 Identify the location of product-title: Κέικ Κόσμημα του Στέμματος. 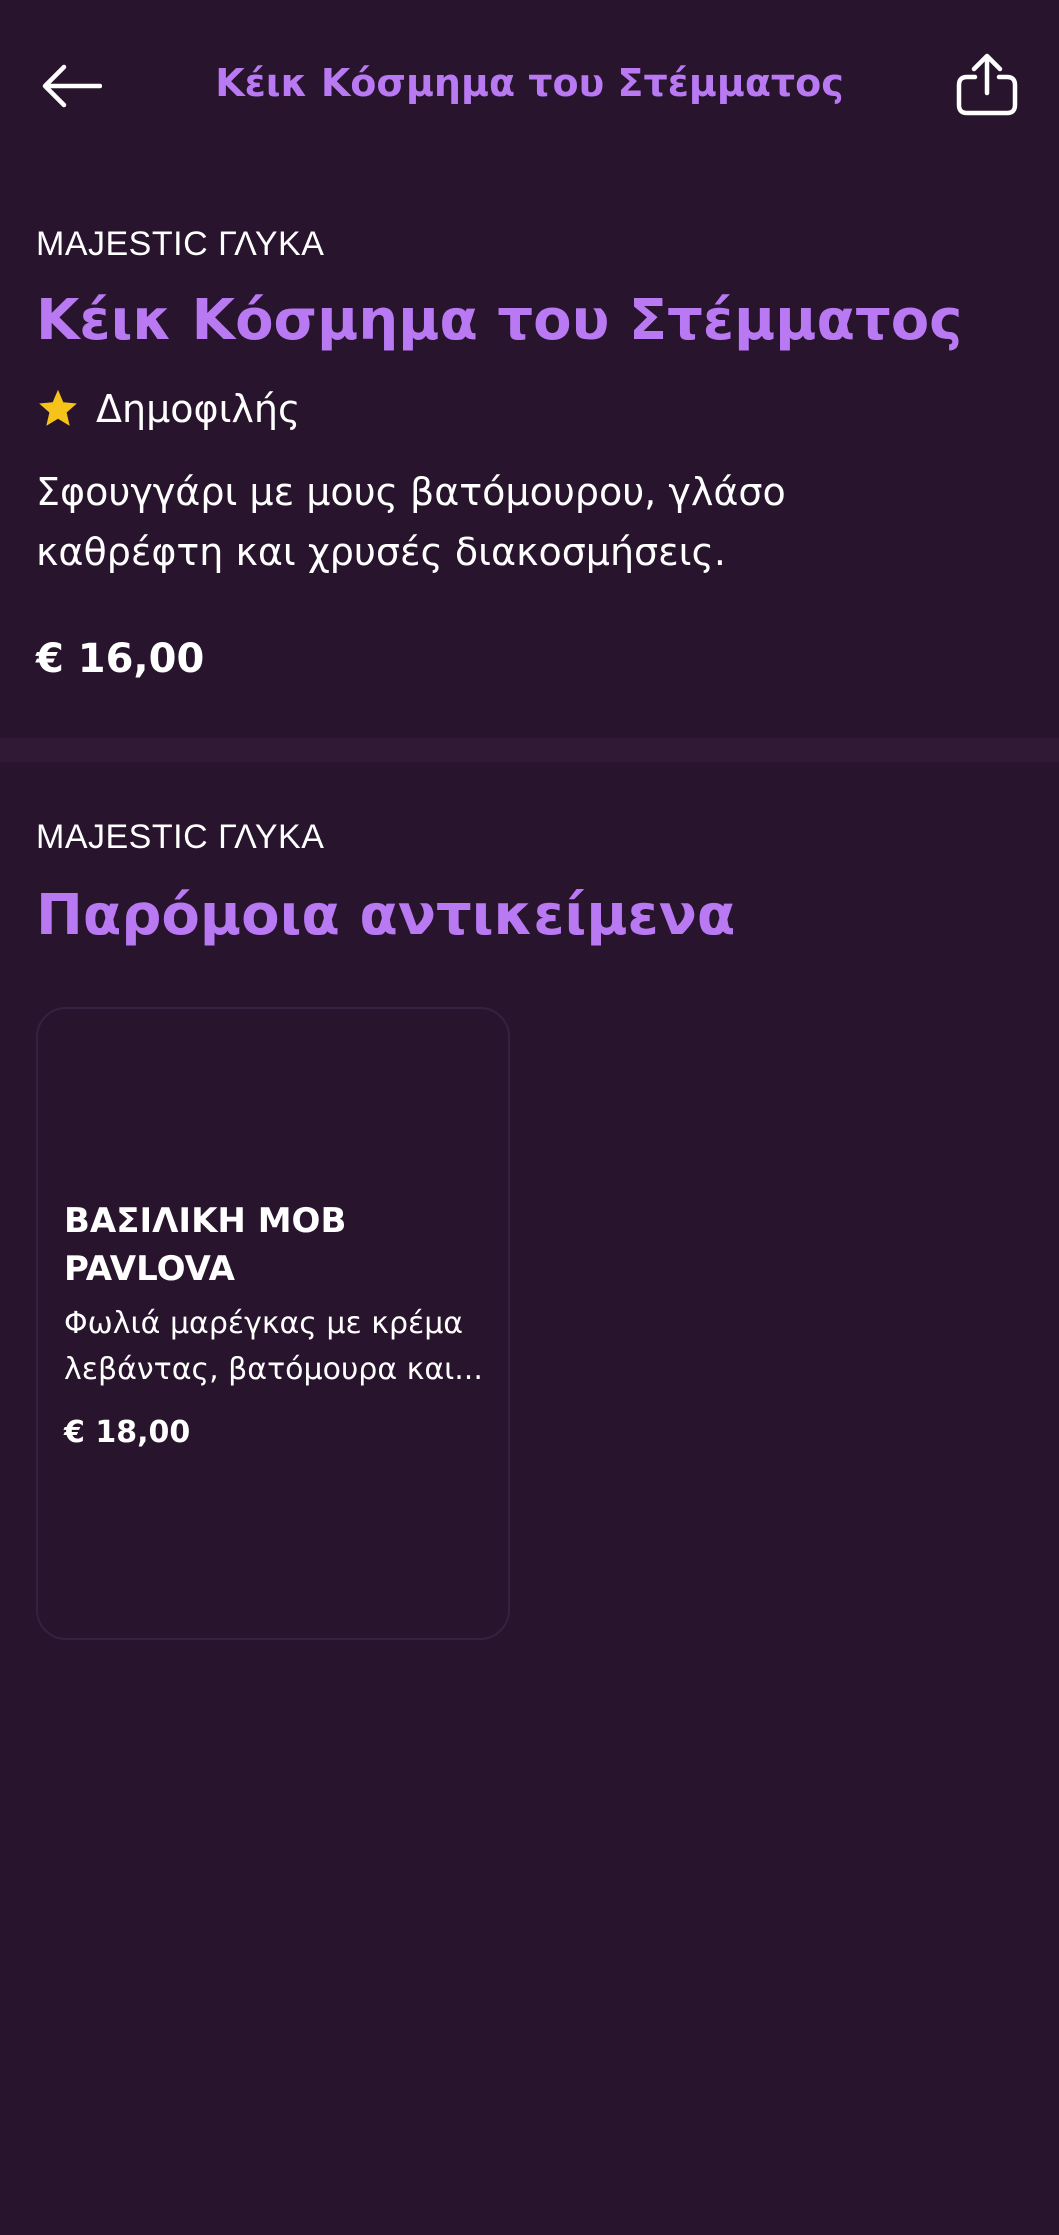
(499, 320).